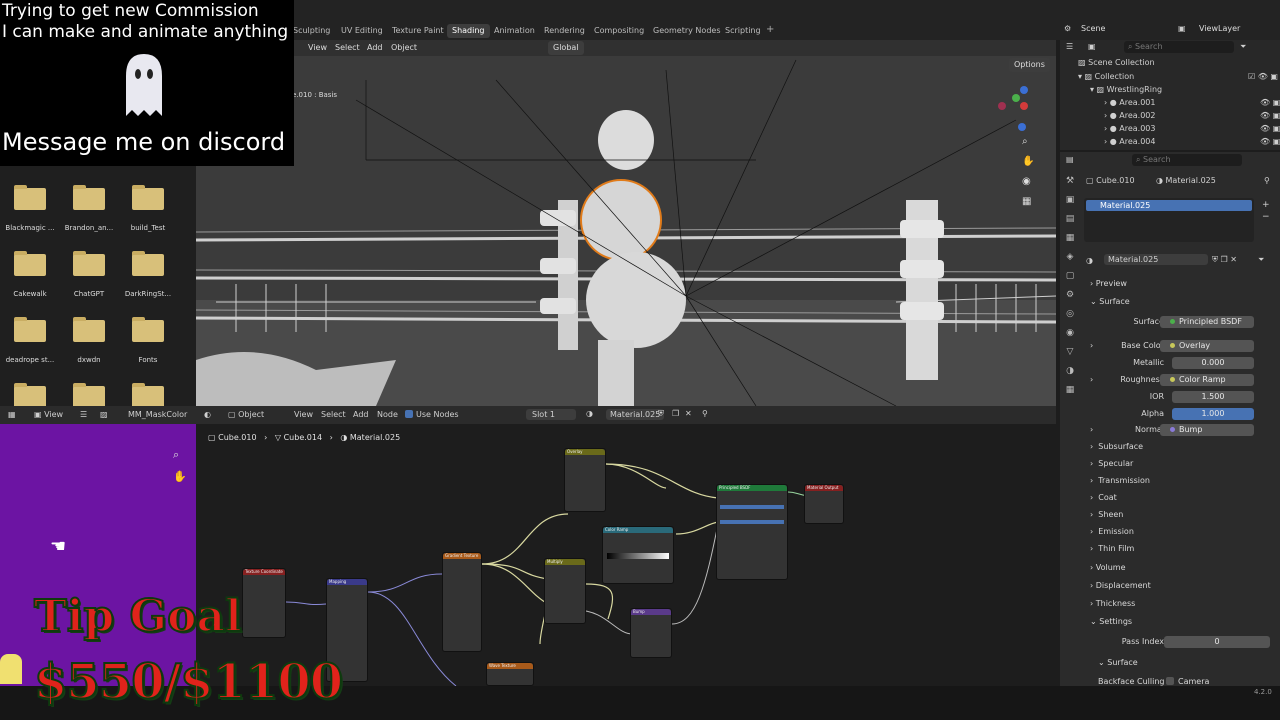 The image size is (1280, 720). Describe the element at coordinates (1026, 201) in the screenshot. I see `grid-icon: ▦` at that location.